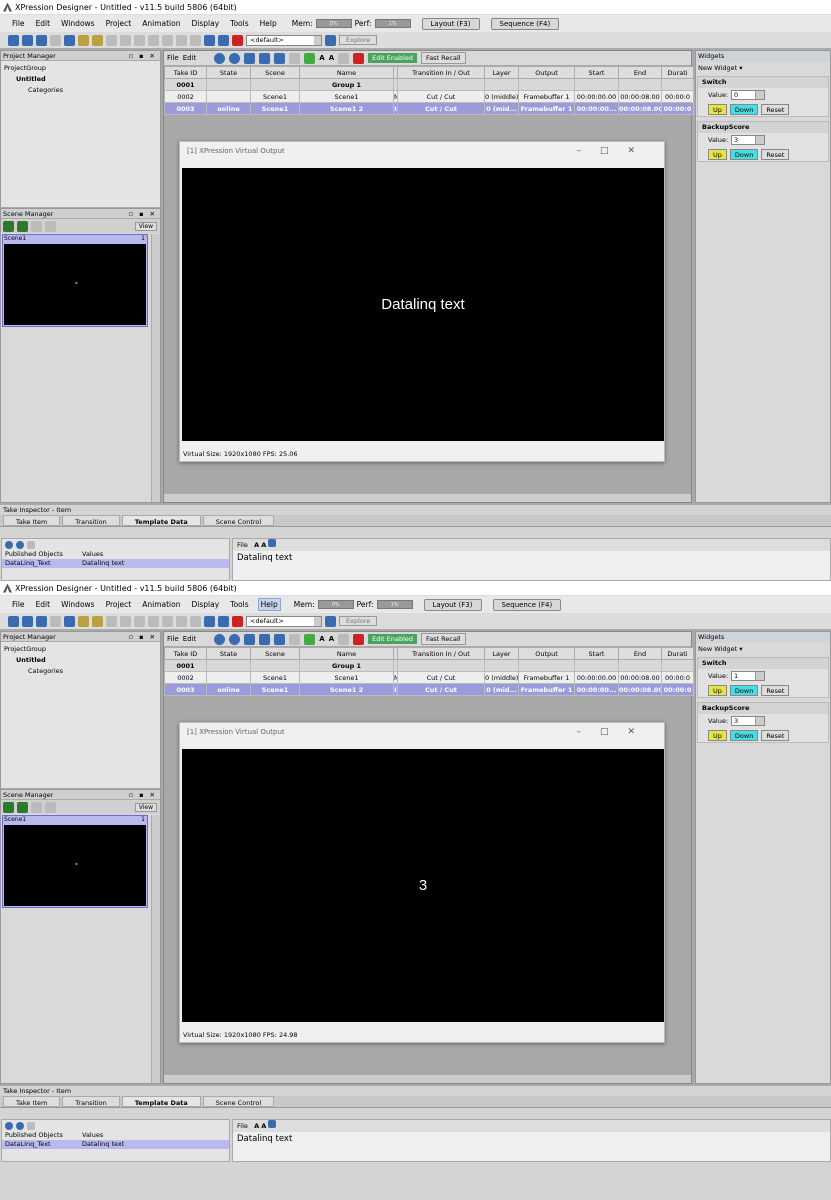 Image resolution: width=831 pixels, height=1200 pixels. What do you see at coordinates (284, 40) in the screenshot?
I see `preset-dropdown: <default>` at bounding box center [284, 40].